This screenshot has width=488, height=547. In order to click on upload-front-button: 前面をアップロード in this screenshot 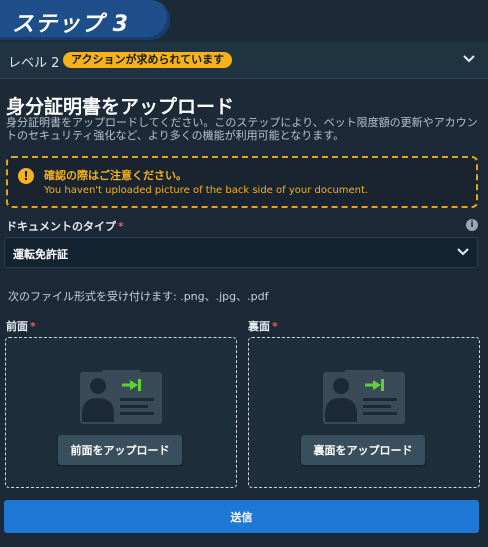, I will do `click(120, 450)`.